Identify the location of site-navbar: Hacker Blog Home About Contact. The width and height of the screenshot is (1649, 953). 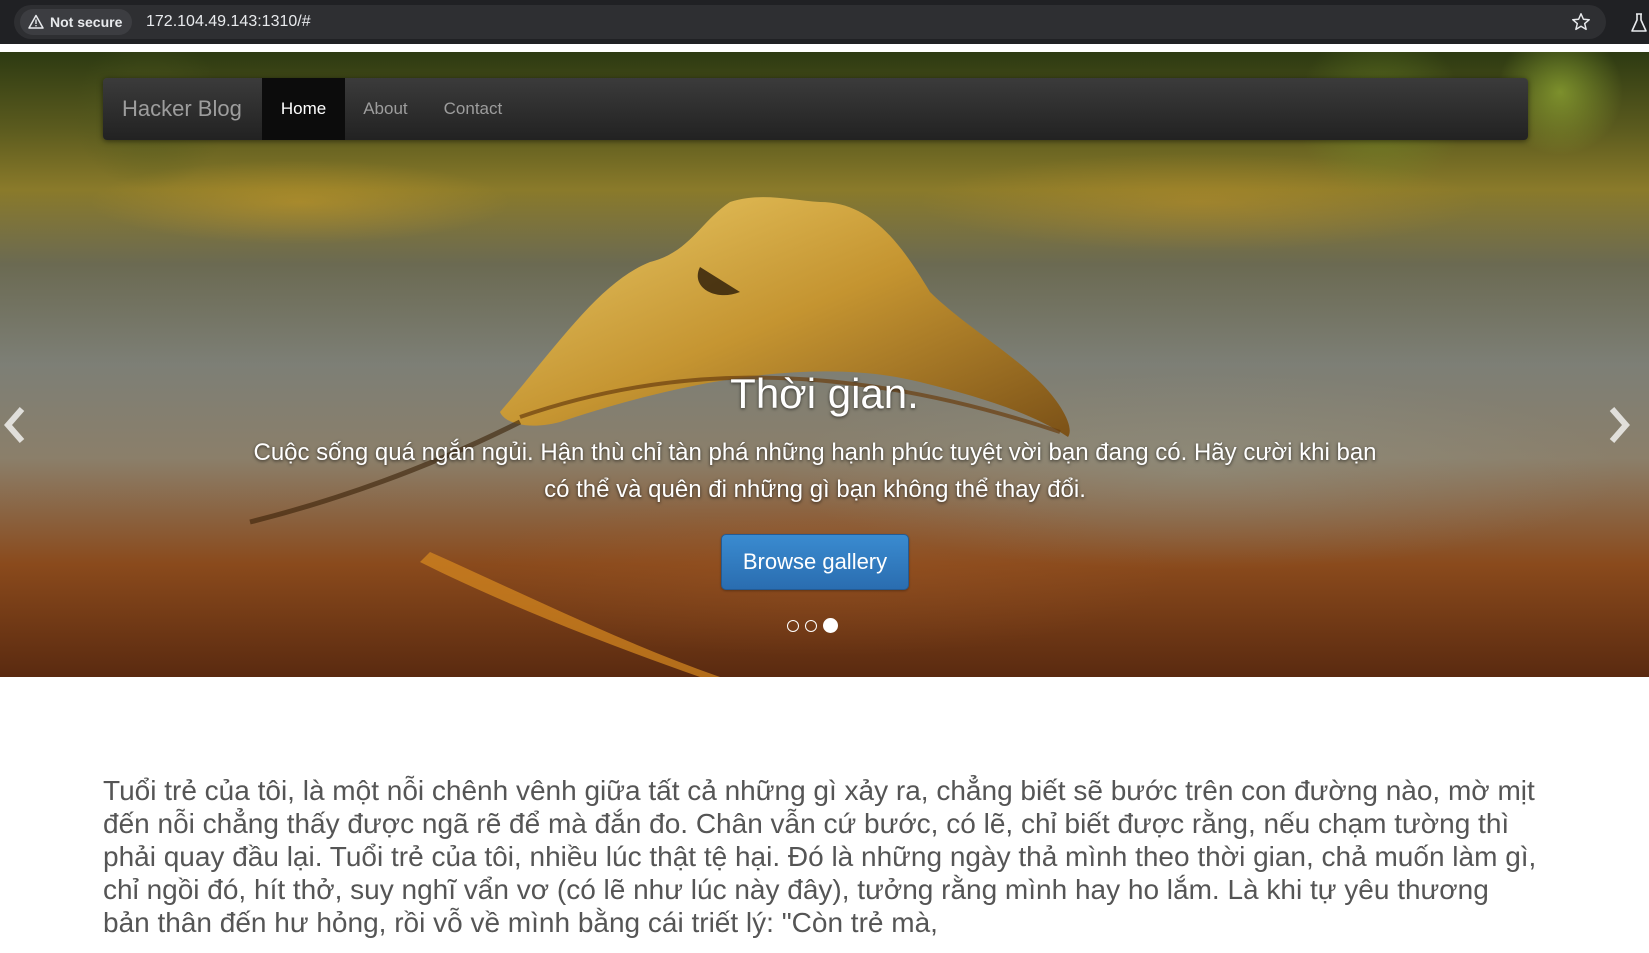
(815, 109).